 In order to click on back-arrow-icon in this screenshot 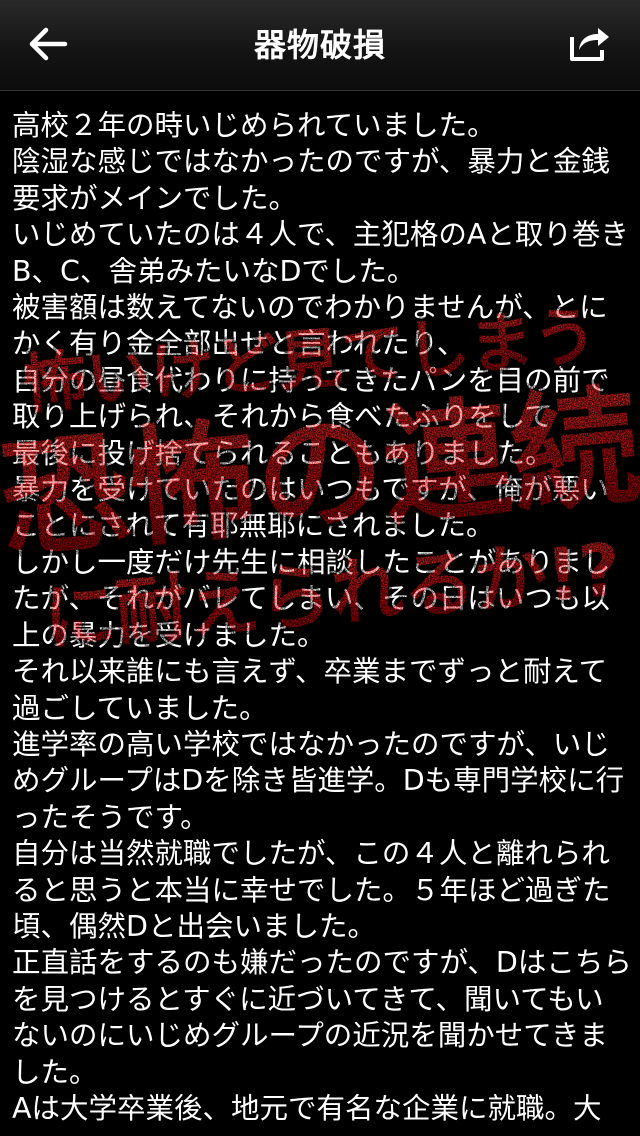, I will do `click(48, 44)`.